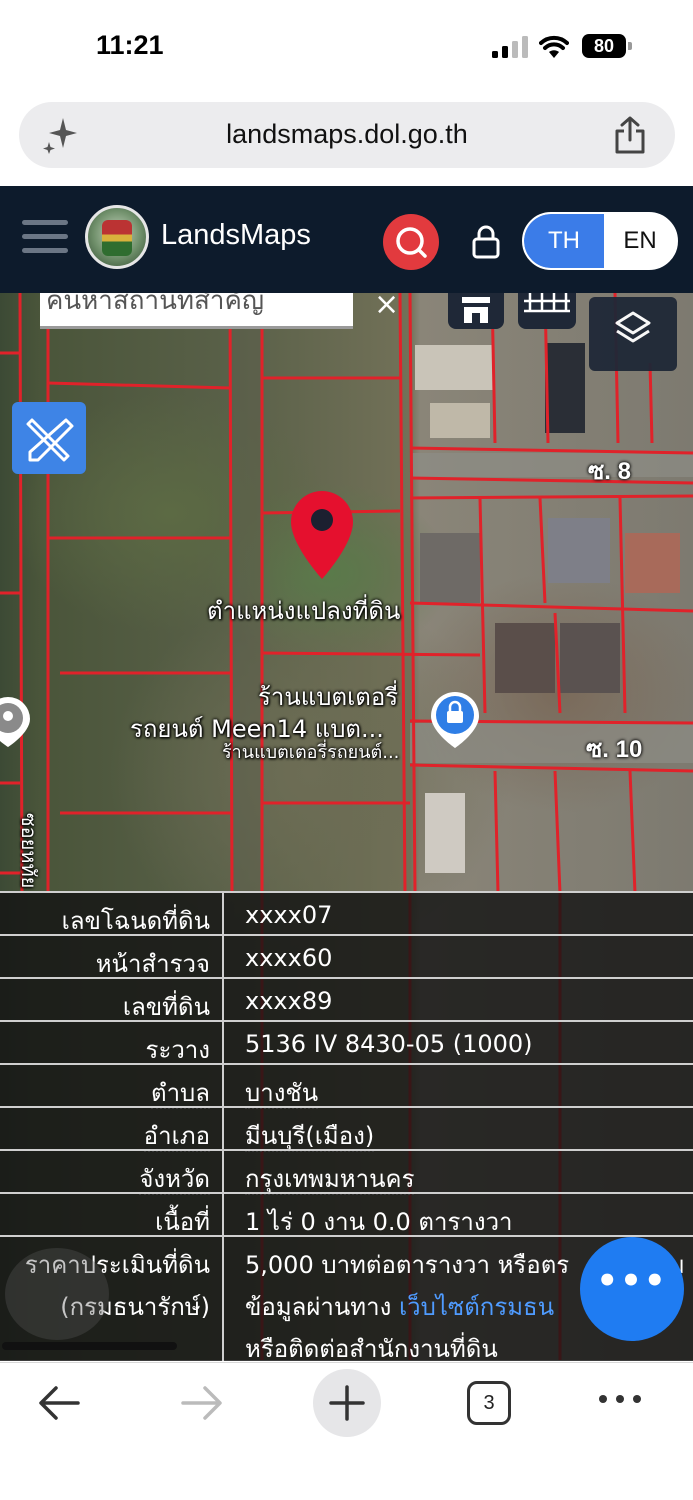  What do you see at coordinates (346, 1214) in the screenshot?
I see `info-row-area: เนื้อที่ 1 ไร่ 0 งาน 0.0 ตารางวา` at bounding box center [346, 1214].